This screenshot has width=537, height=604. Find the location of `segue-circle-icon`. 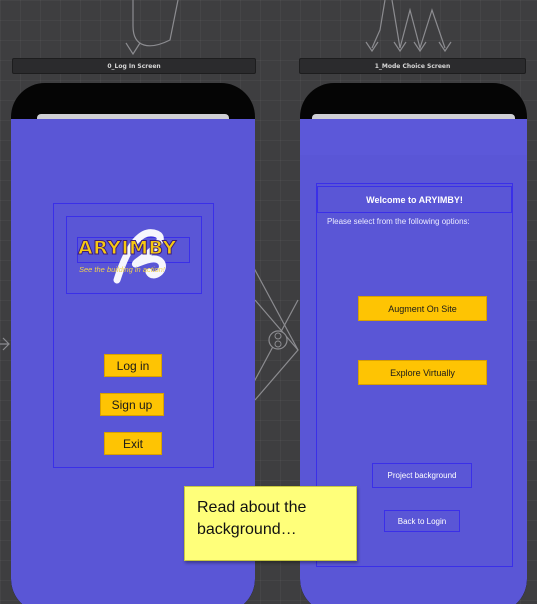

segue-circle-icon is located at coordinates (278, 340).